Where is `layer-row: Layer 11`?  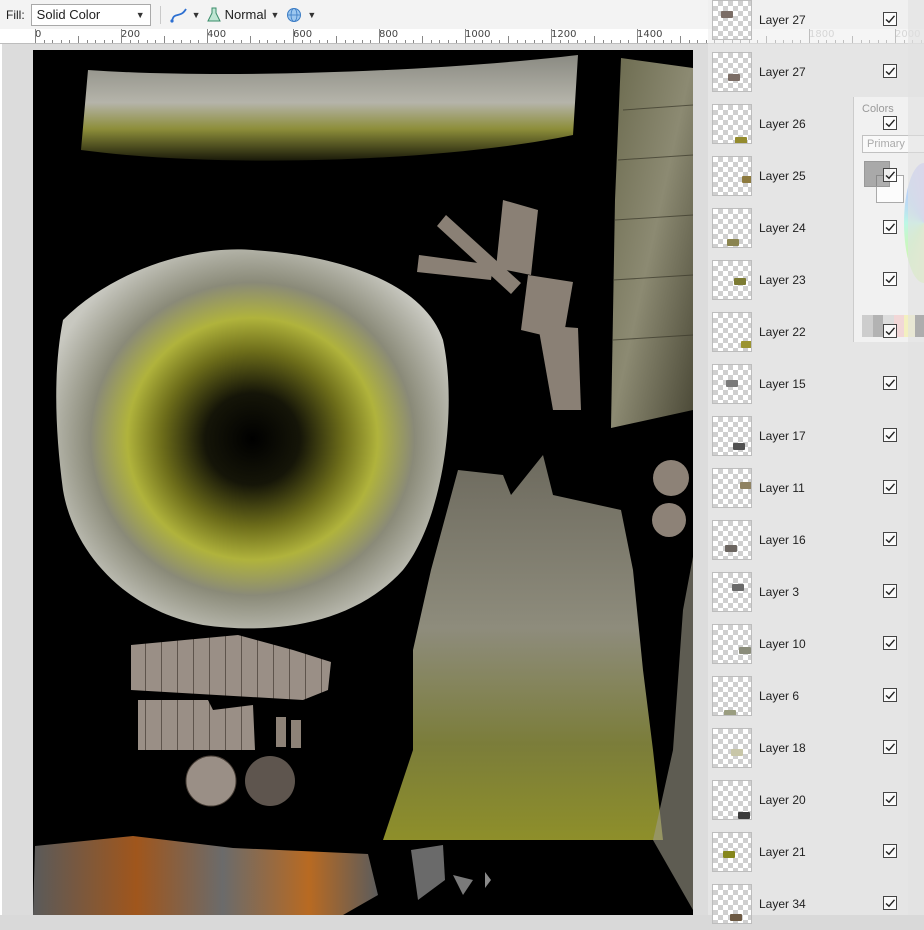
layer-row: Layer 11 is located at coordinates (808, 488).